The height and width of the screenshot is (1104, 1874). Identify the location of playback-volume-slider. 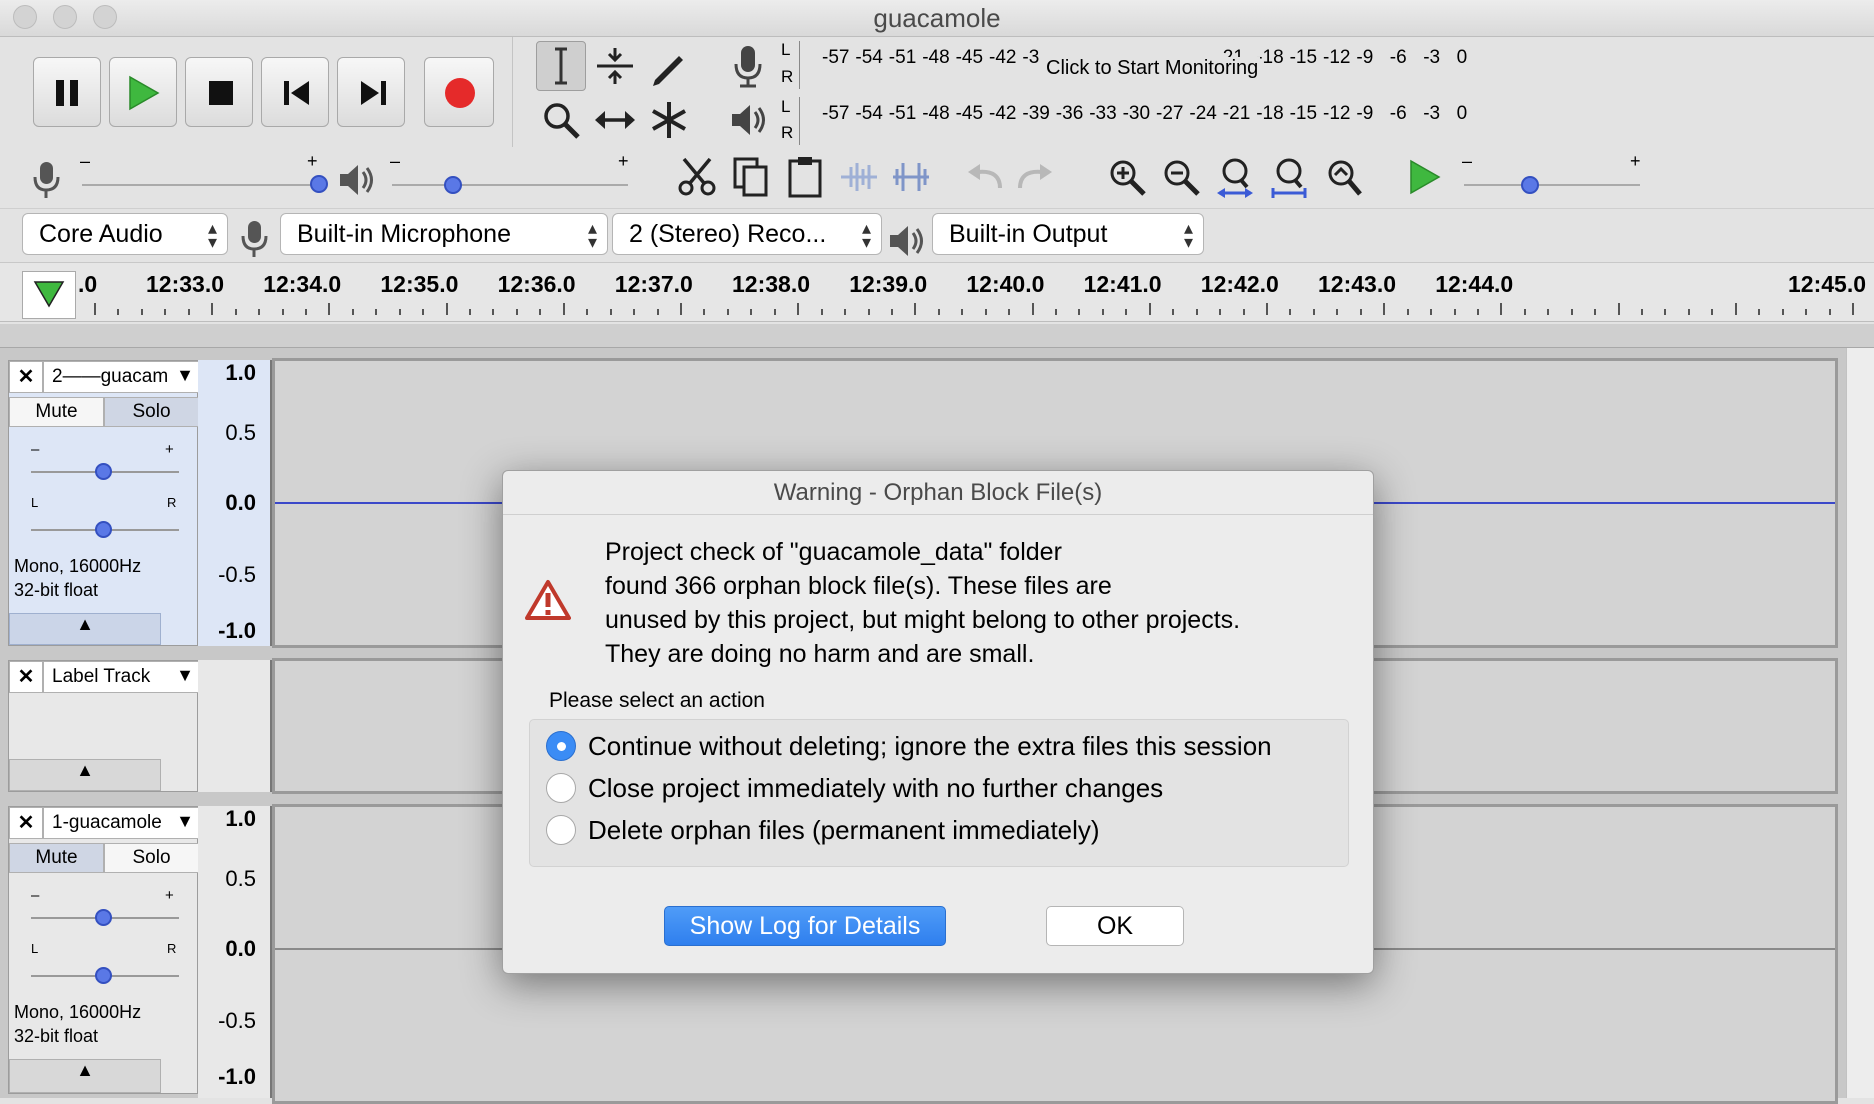
(510, 185).